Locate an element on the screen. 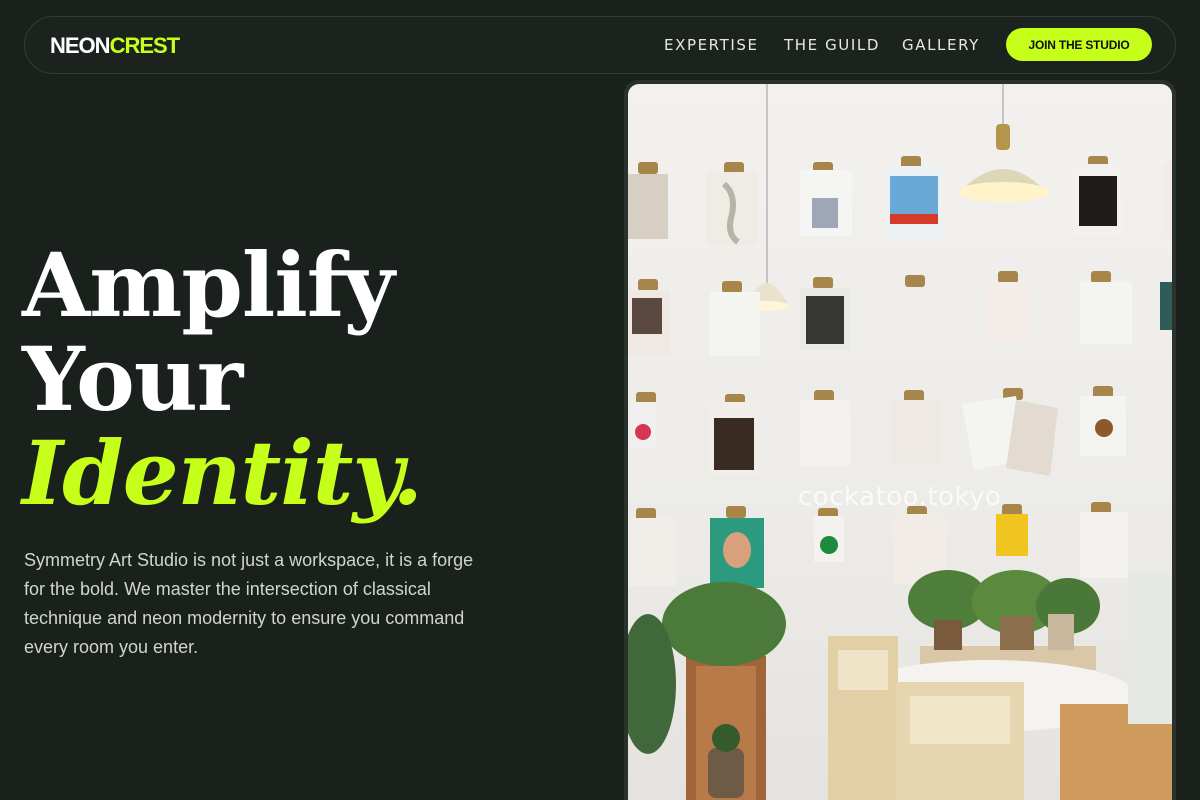 This screenshot has width=1200, height=800. nav-link-expertise: EXPERTISE is located at coordinates (711, 45).